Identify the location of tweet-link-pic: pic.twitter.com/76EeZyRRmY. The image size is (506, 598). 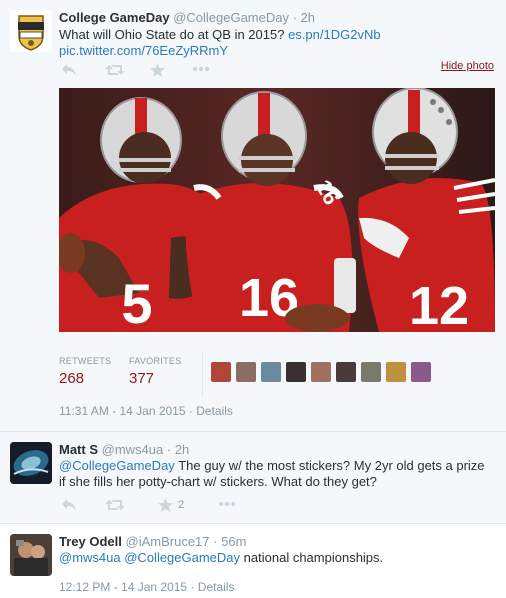
(143, 50).